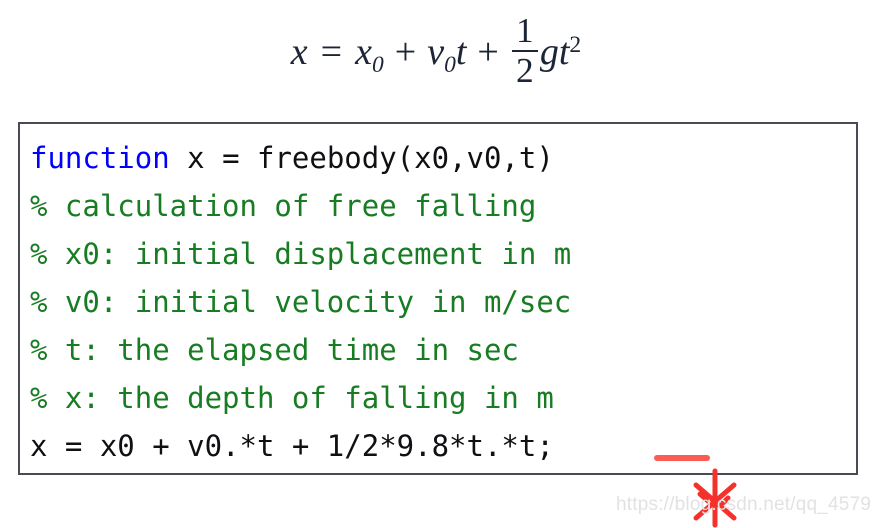 The width and height of the screenshot is (872, 528). Describe the element at coordinates (299, 52) in the screenshot. I see `equation-lhs: x` at that location.